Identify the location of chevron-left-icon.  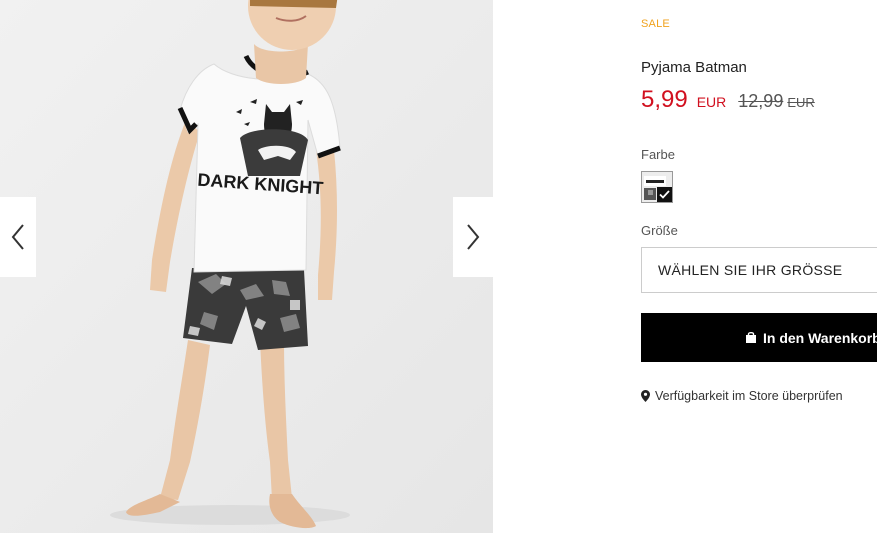
(17, 237).